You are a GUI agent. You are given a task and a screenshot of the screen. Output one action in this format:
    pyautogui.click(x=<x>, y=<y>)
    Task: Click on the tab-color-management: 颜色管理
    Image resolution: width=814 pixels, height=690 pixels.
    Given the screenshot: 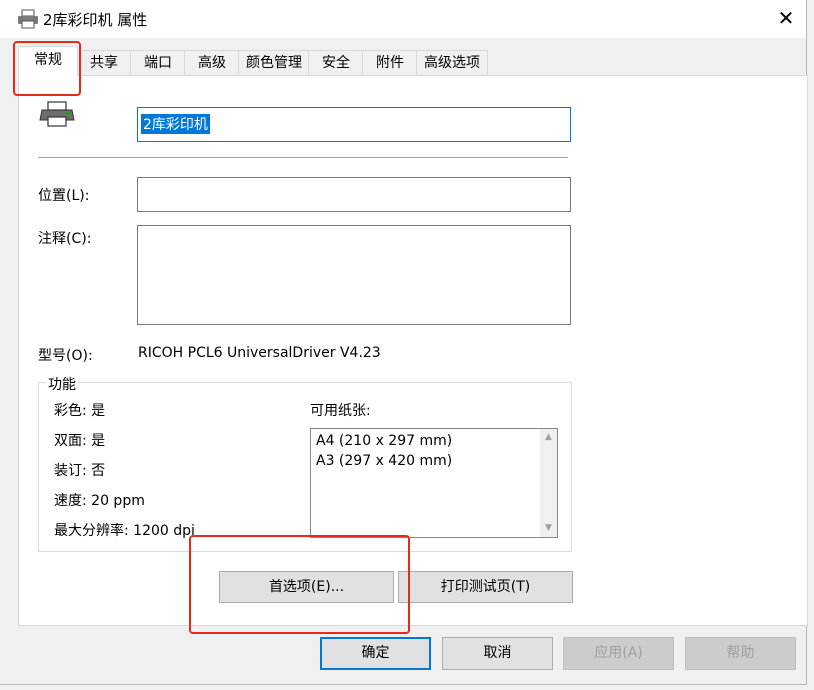 What is the action you would take?
    pyautogui.click(x=274, y=62)
    